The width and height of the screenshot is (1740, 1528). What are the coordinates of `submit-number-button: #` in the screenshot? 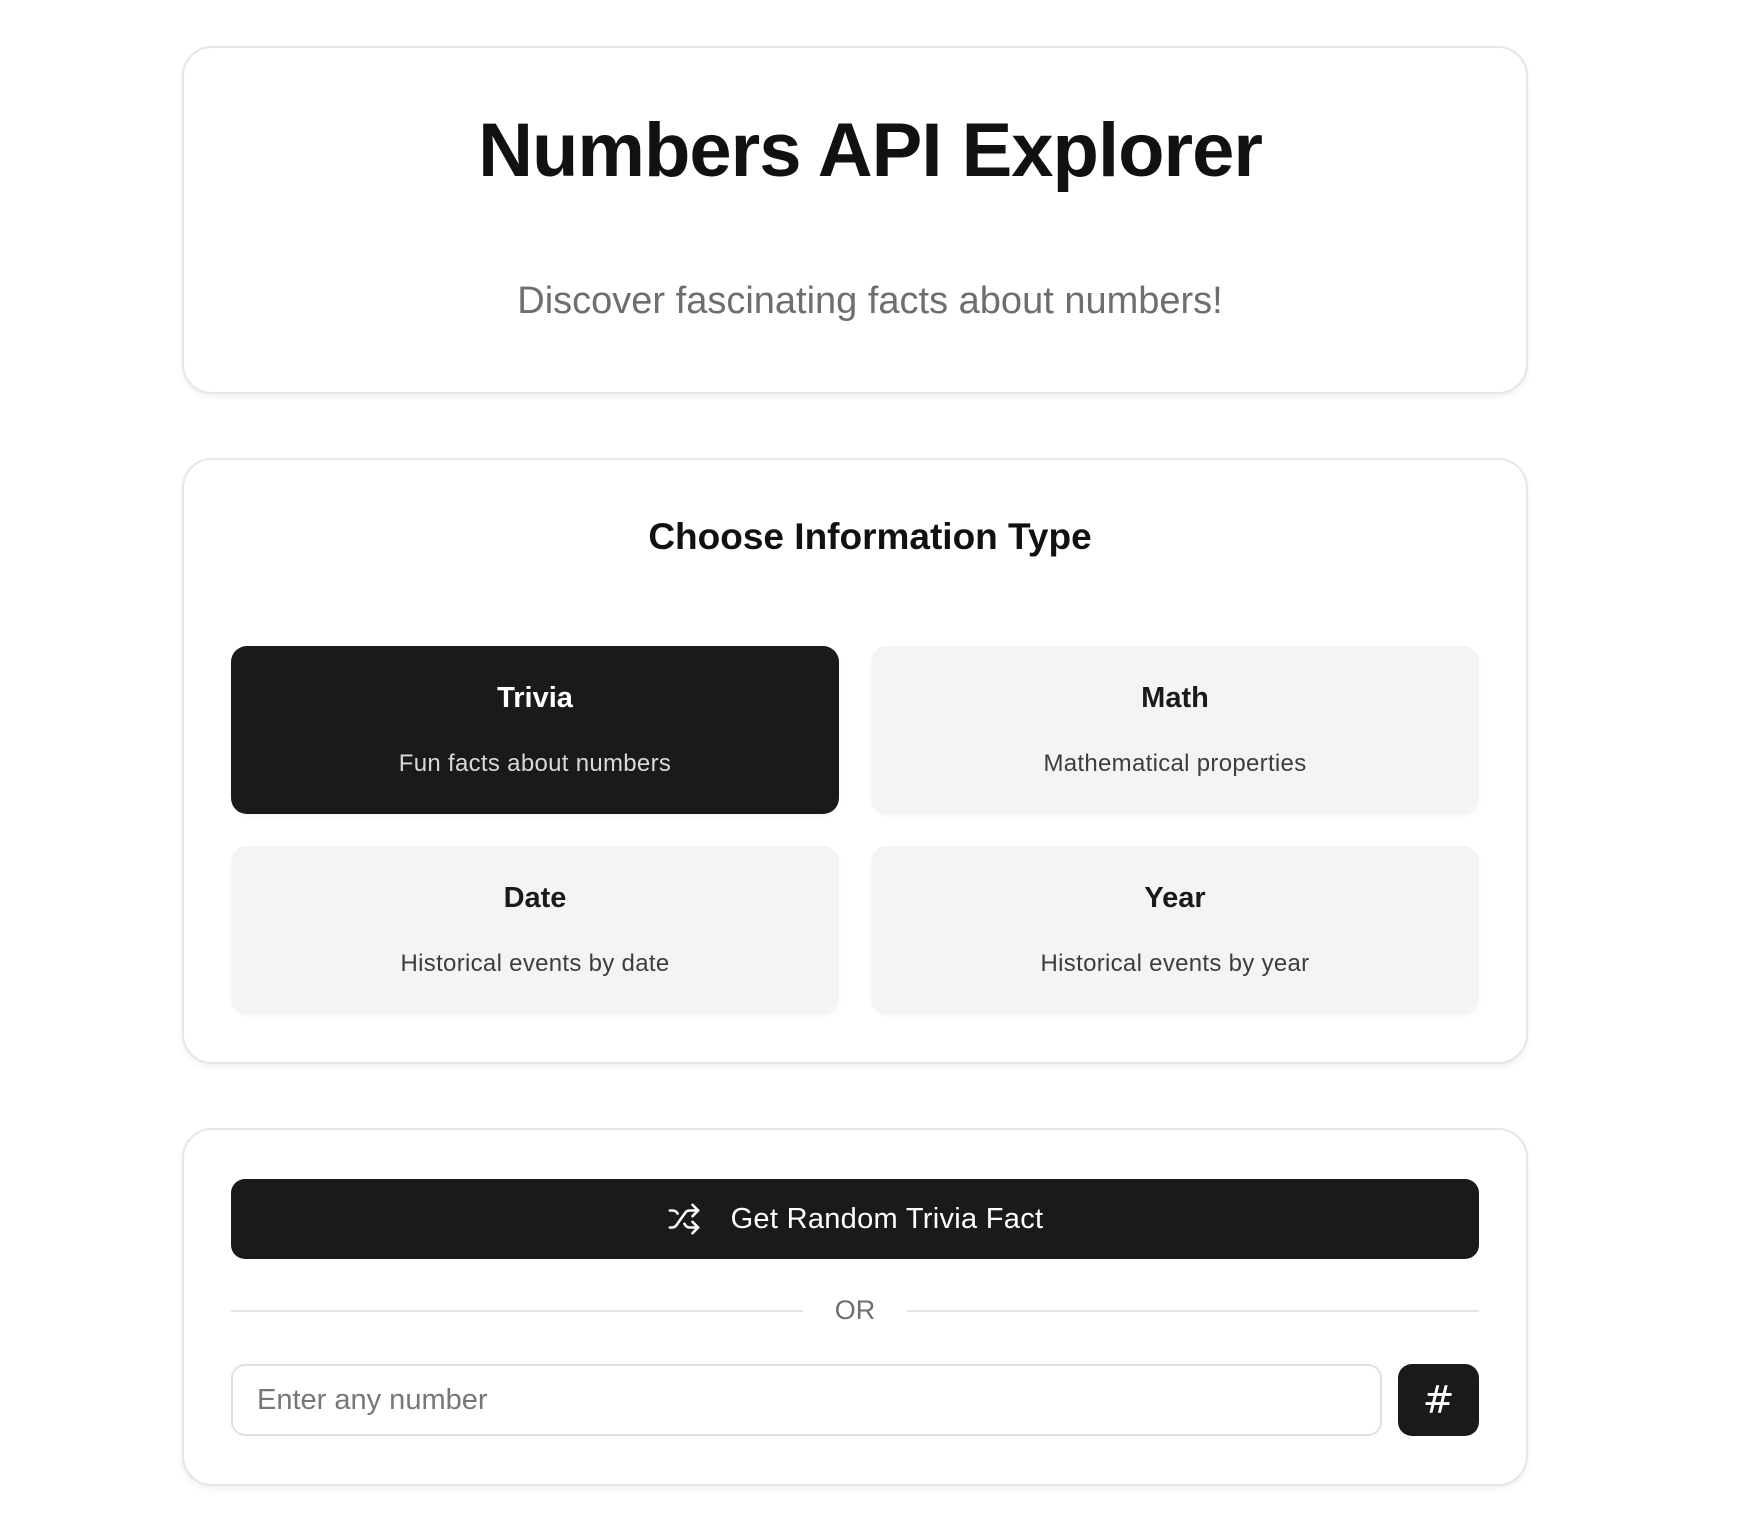 It's located at (1438, 1400).